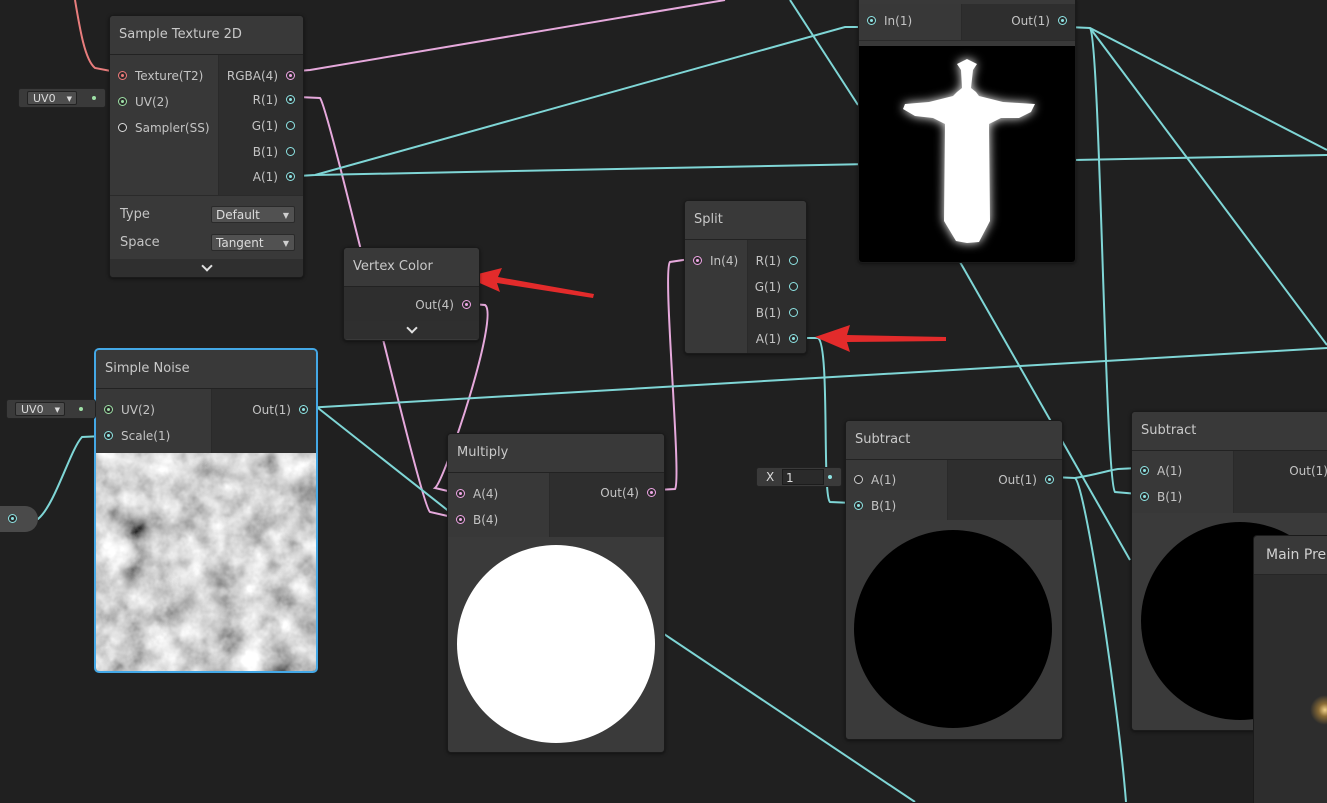 This screenshot has height=803, width=1327. I want to click on port-a: A(4), so click(473, 494).